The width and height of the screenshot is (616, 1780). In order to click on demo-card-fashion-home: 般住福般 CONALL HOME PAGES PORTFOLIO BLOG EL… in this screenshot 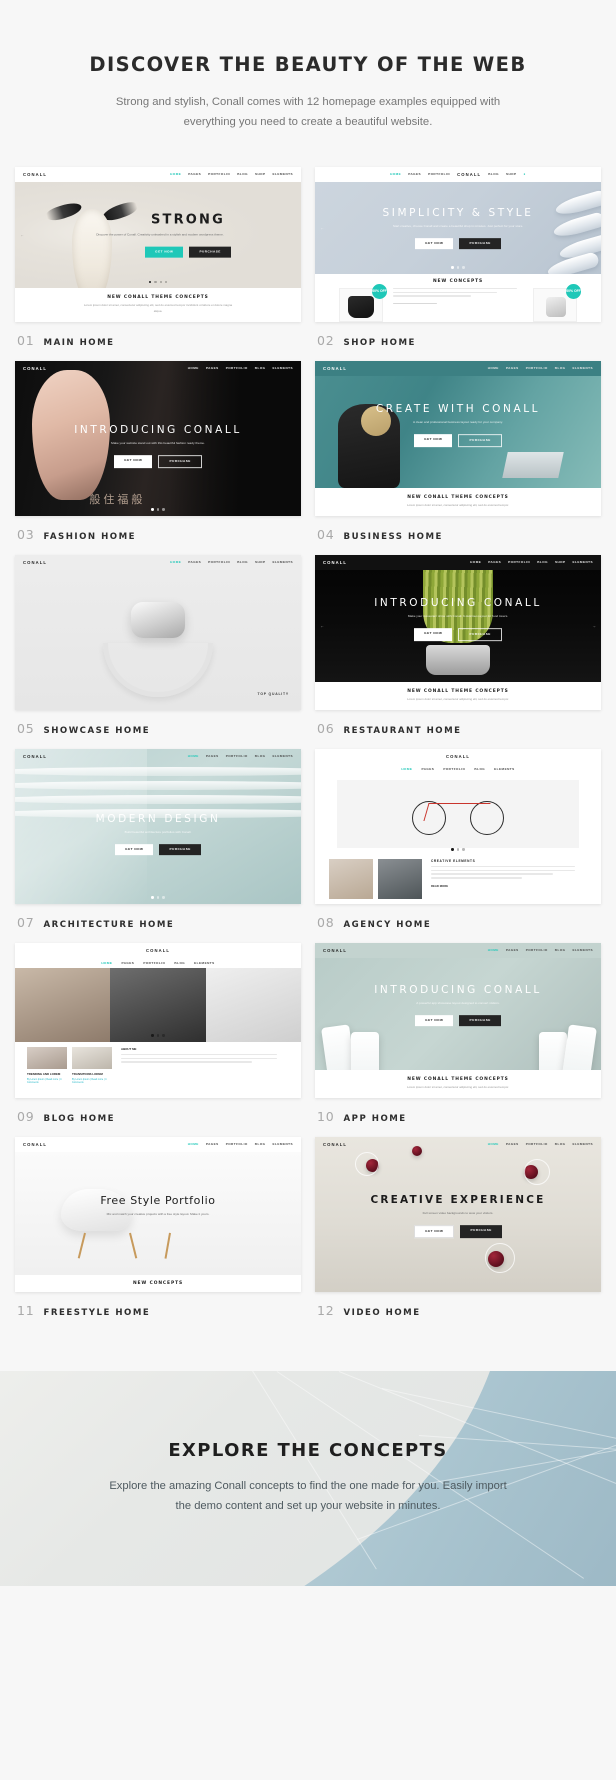, I will do `click(158, 451)`.